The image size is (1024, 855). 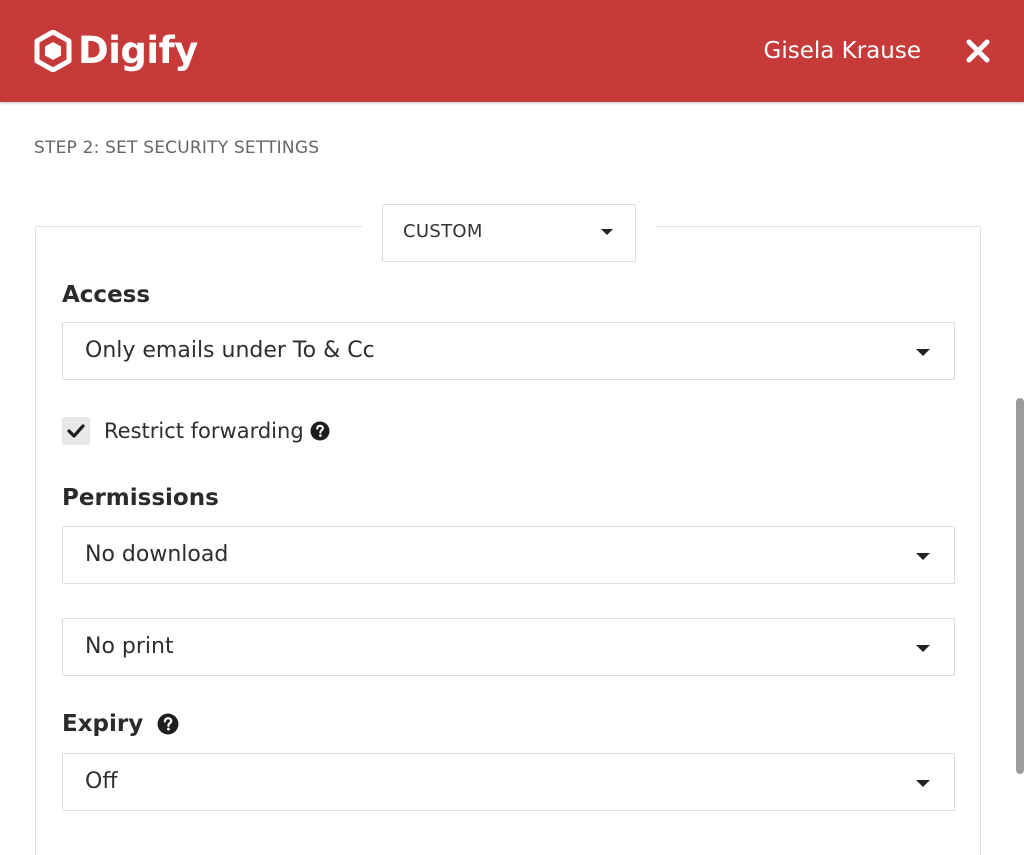 I want to click on close-icon, so click(x=978, y=51).